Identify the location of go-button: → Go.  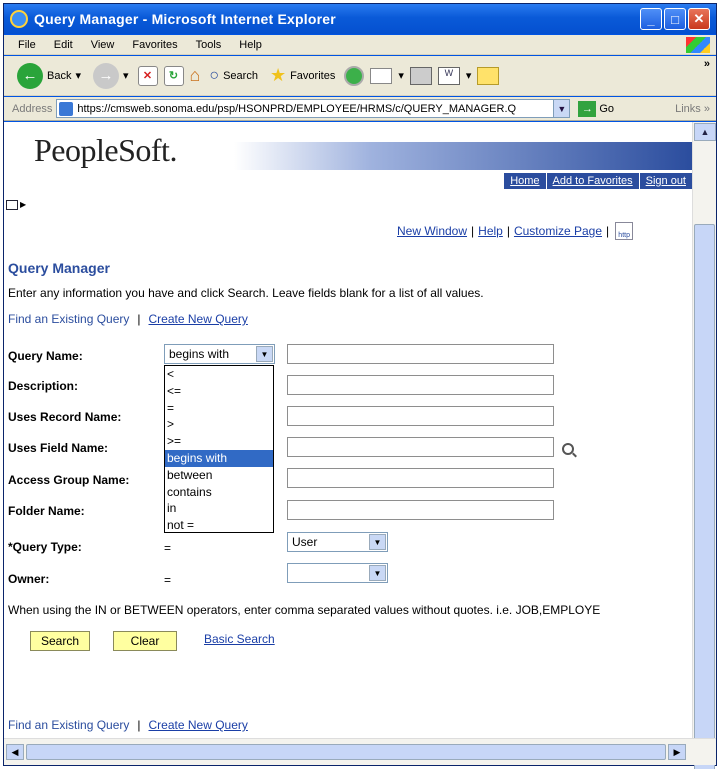
(596, 108).